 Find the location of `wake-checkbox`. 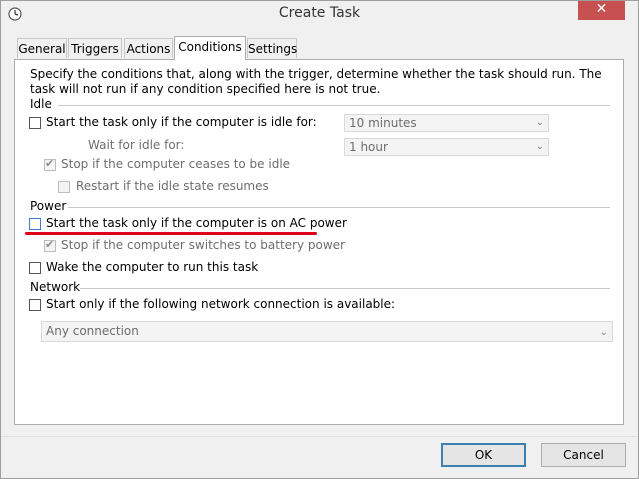

wake-checkbox is located at coordinates (35, 268).